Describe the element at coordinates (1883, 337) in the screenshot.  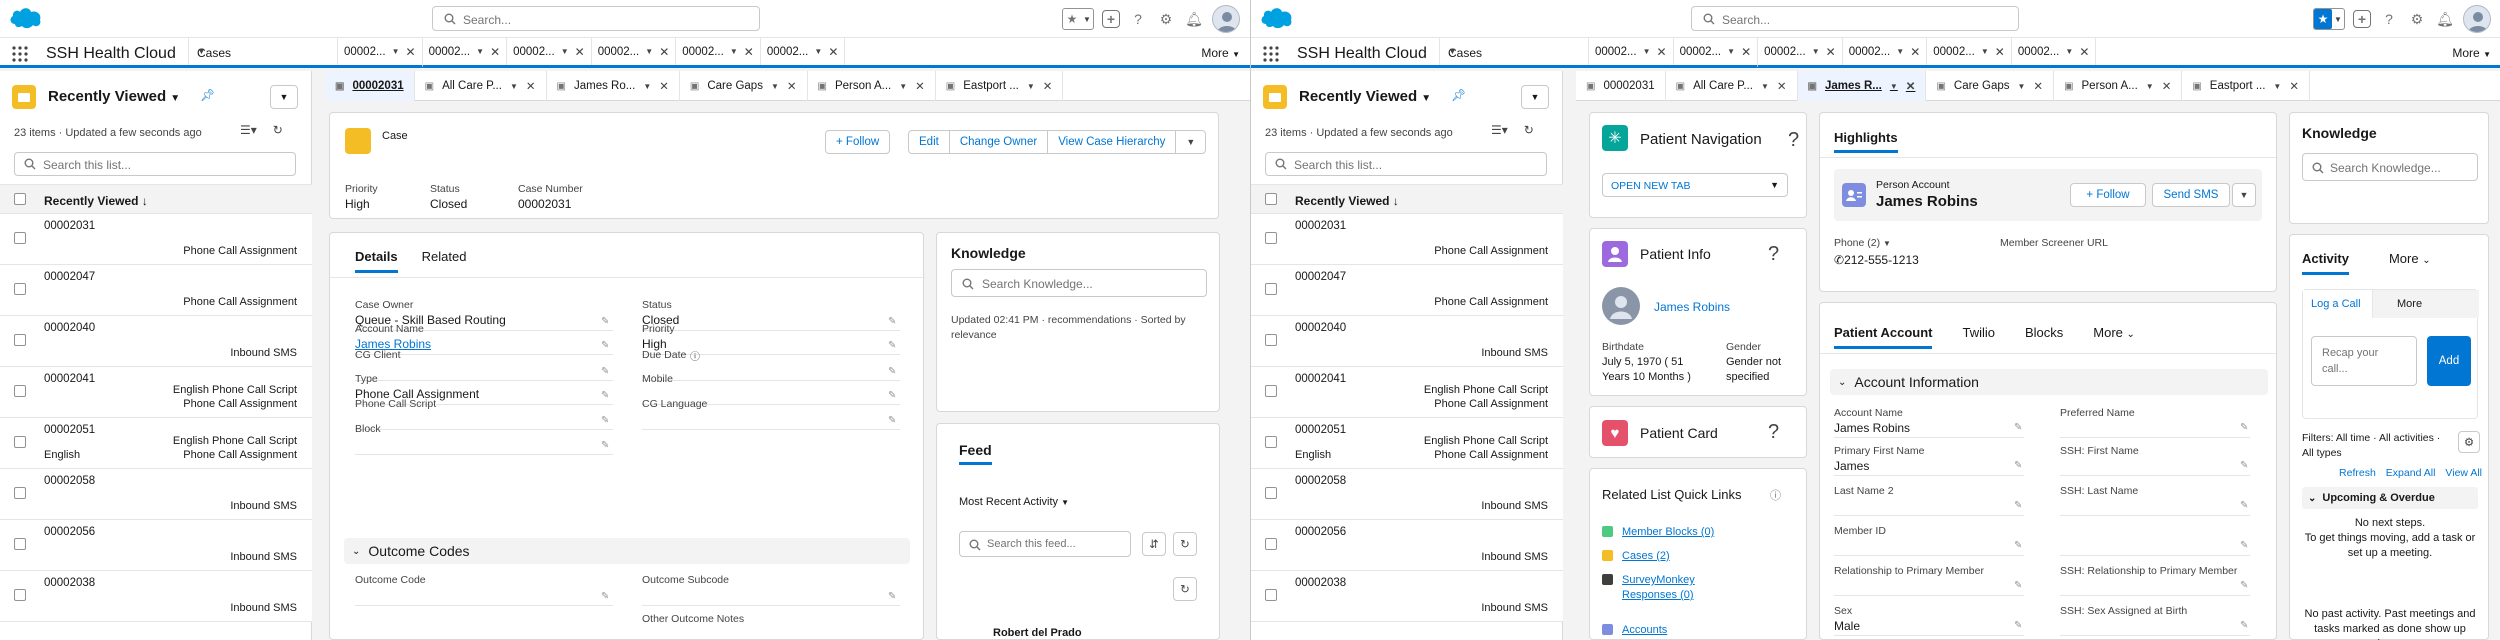
I see `tab-patient-account: Patient Account` at that location.